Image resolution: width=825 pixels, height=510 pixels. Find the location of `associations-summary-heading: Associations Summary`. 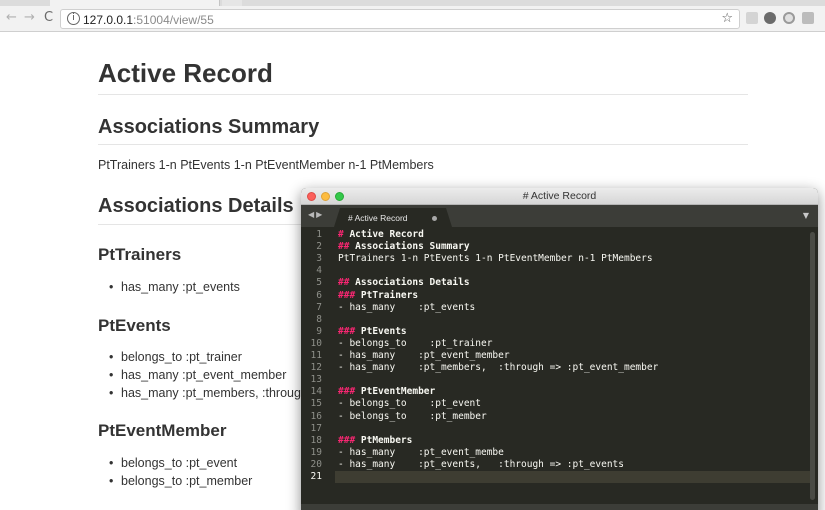

associations-summary-heading: Associations Summary is located at coordinates (209, 127).